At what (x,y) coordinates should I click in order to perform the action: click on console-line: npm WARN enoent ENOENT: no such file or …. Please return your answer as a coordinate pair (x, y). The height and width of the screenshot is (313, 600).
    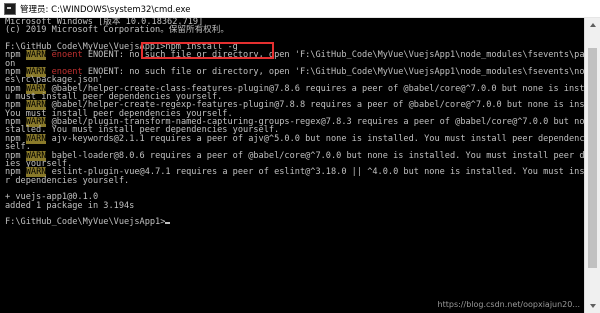
    Looking at the image, I should click on (294, 55).